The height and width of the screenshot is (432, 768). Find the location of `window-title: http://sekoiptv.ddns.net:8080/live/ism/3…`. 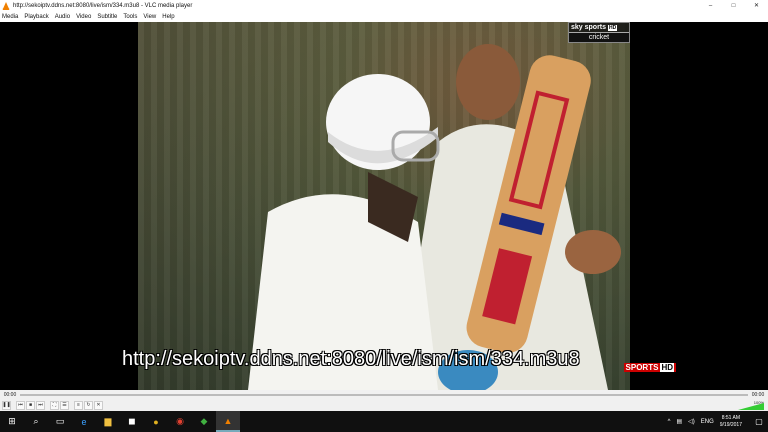

window-title: http://sekoiptv.ddns.net:8080/live/ism/3… is located at coordinates (103, 5).